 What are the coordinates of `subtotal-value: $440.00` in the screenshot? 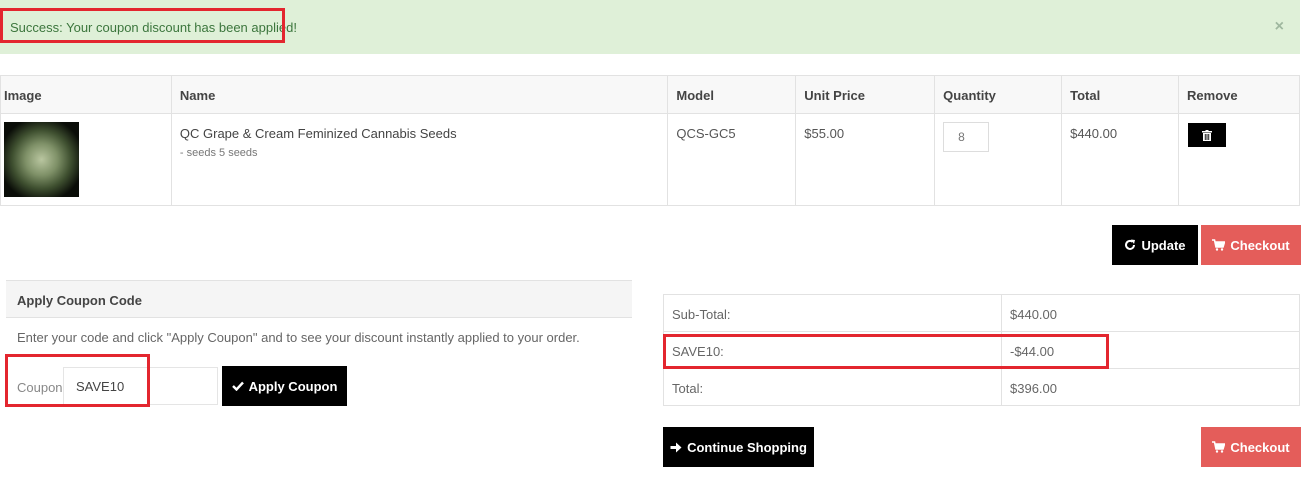 It's located at (1150, 313).